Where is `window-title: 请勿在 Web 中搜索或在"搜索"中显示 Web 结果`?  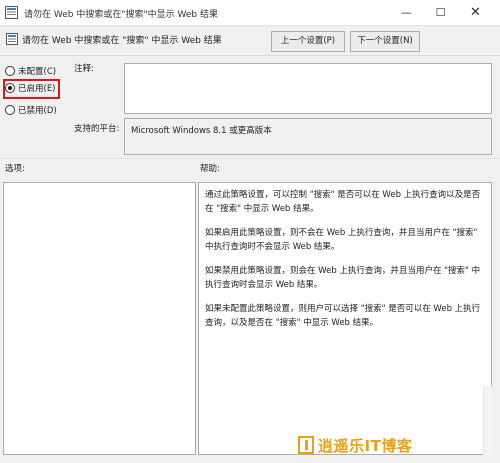 window-title: 请勿在 Web 中搜索或在"搜索"中显示 Web 结果 is located at coordinates (121, 15).